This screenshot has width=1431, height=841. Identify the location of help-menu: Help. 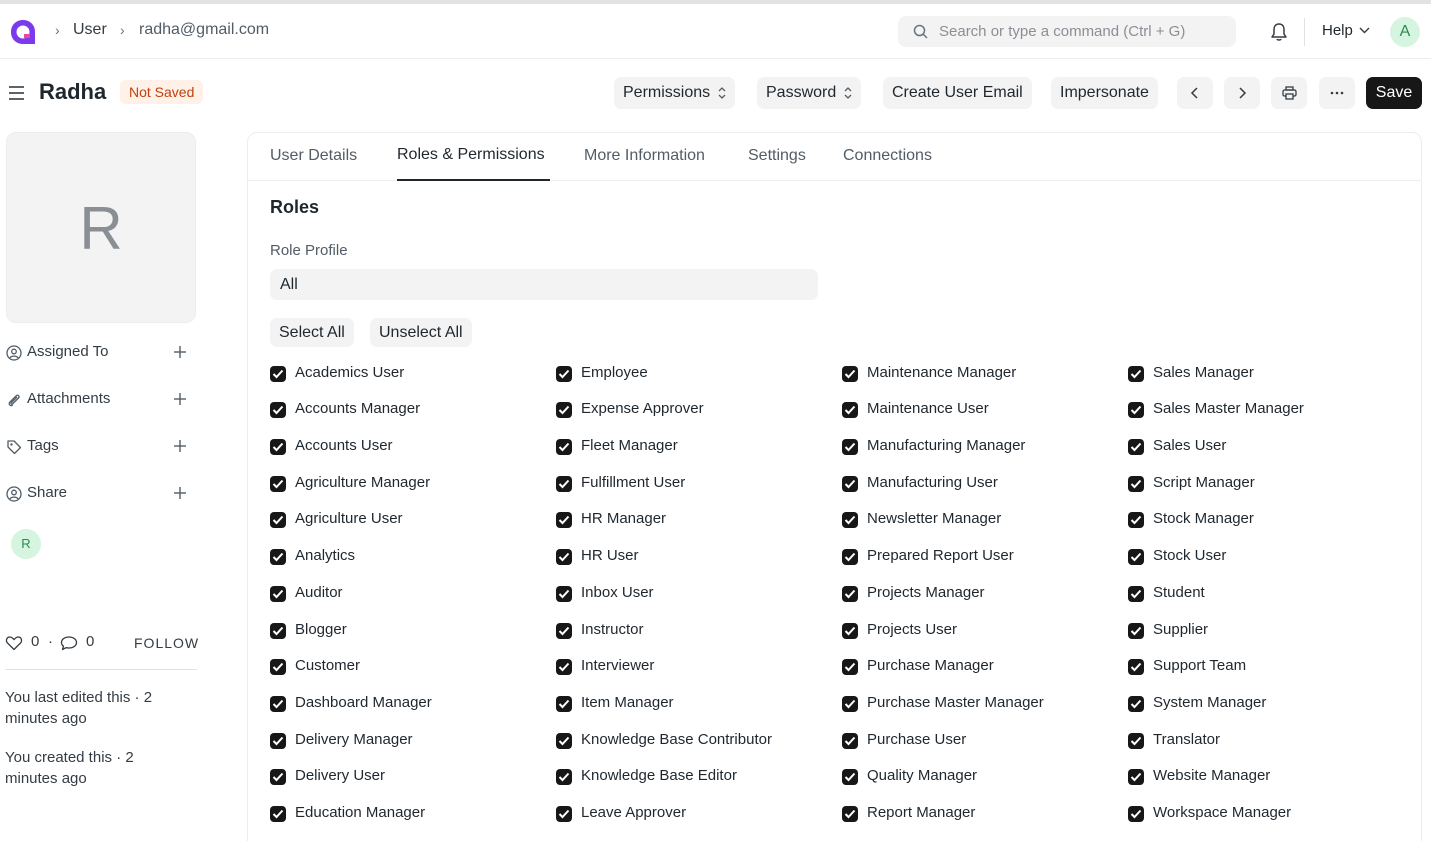
(1337, 30).